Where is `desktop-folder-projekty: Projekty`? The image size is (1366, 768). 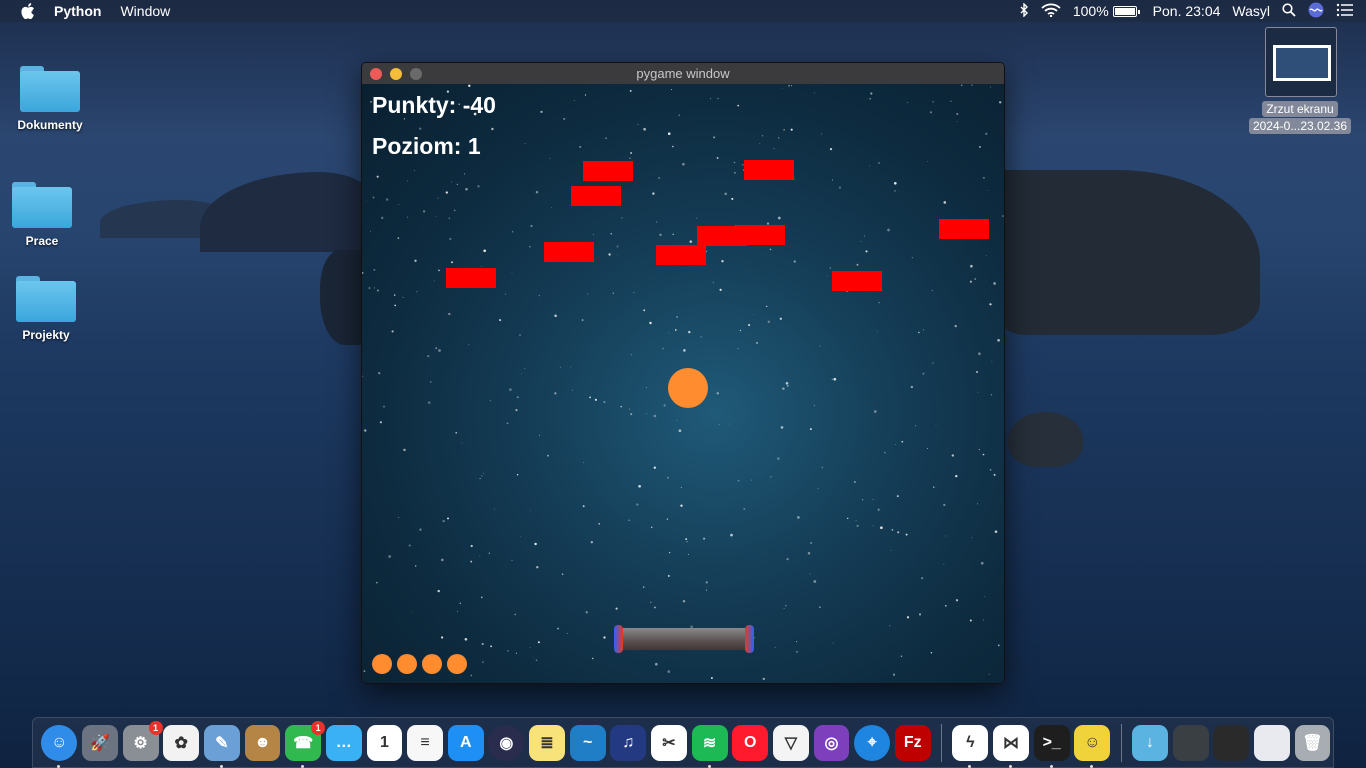 desktop-folder-projekty: Projekty is located at coordinates (46, 309).